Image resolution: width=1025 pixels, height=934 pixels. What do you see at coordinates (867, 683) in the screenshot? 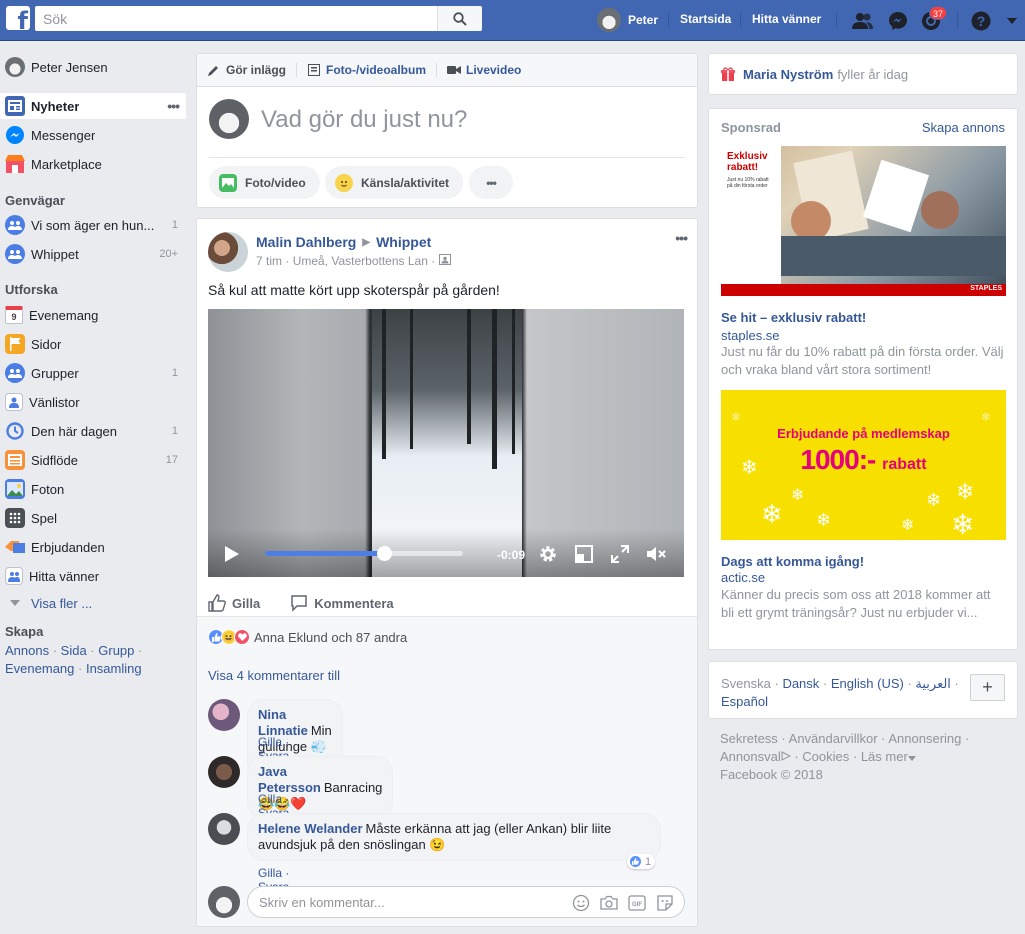
I see `language-link: English (US)` at bounding box center [867, 683].